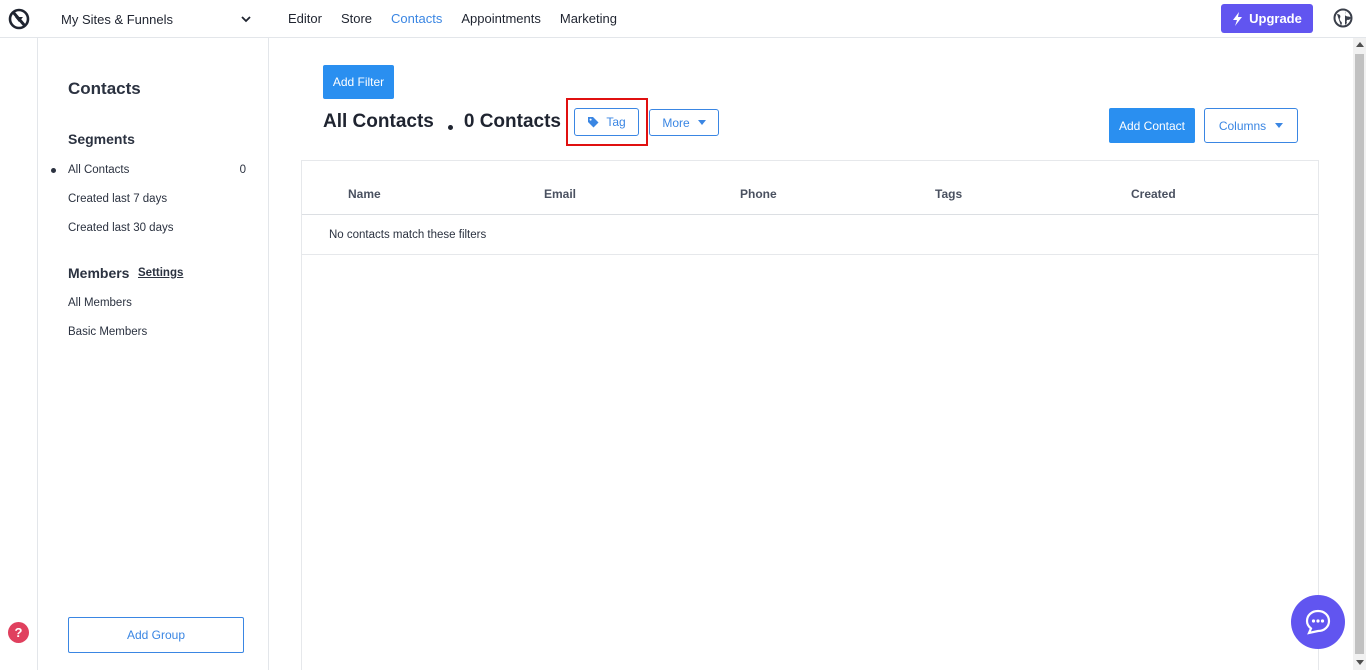 Image resolution: width=1366 pixels, height=670 pixels. I want to click on column-header-name: Name, so click(364, 194).